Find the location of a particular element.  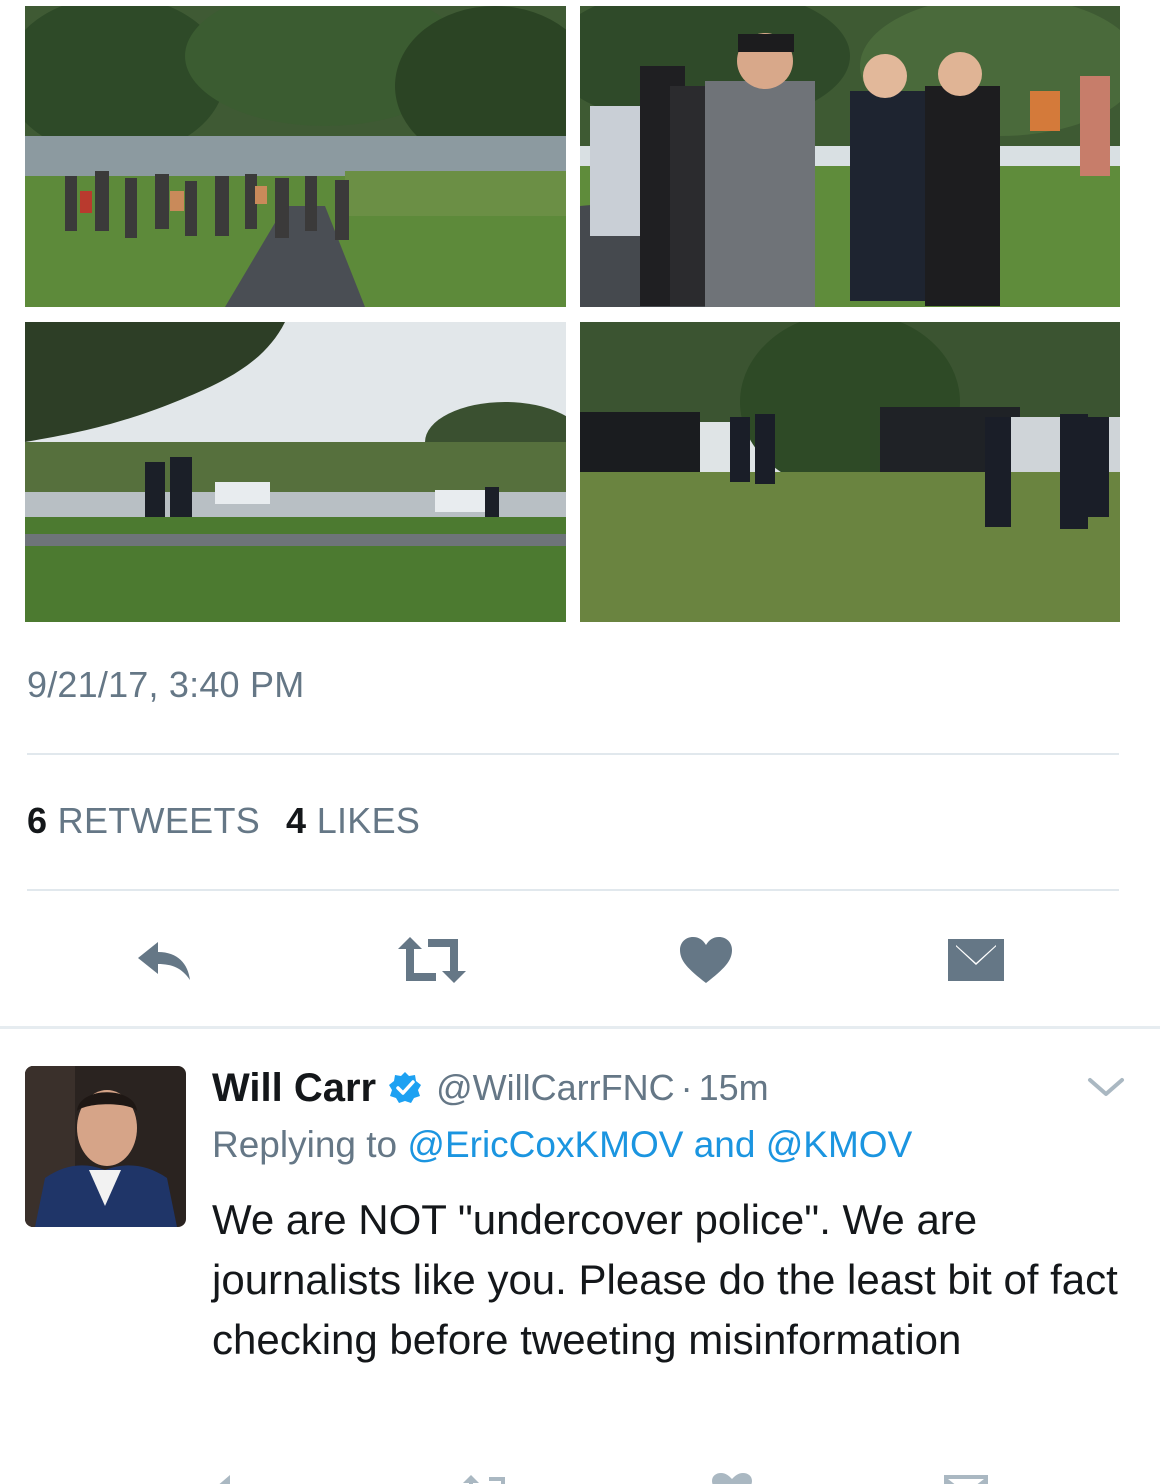

retweets-stat: 6 RETWEETS is located at coordinates (143, 820).